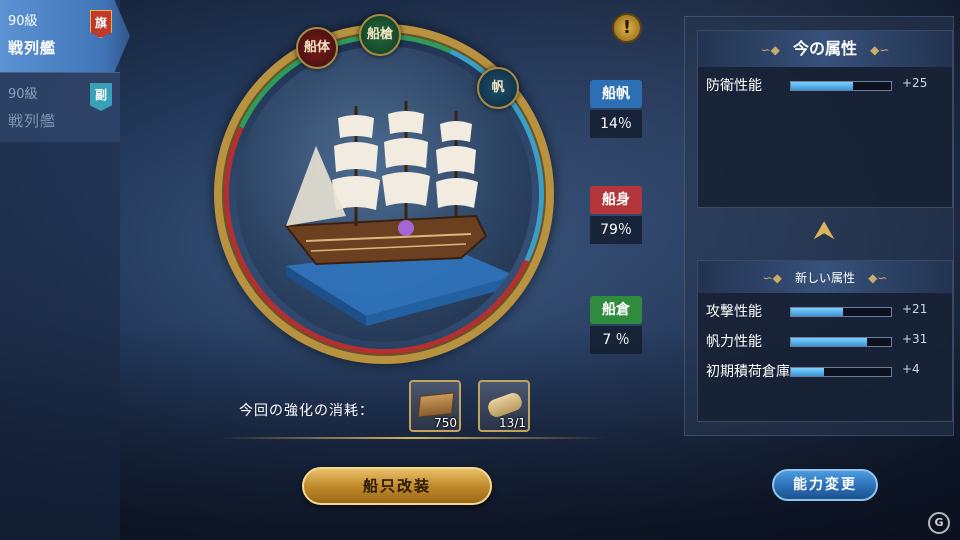 This screenshot has width=960, height=540. I want to click on attribute-row: 初期積荷倉庫 +4, so click(825, 371).